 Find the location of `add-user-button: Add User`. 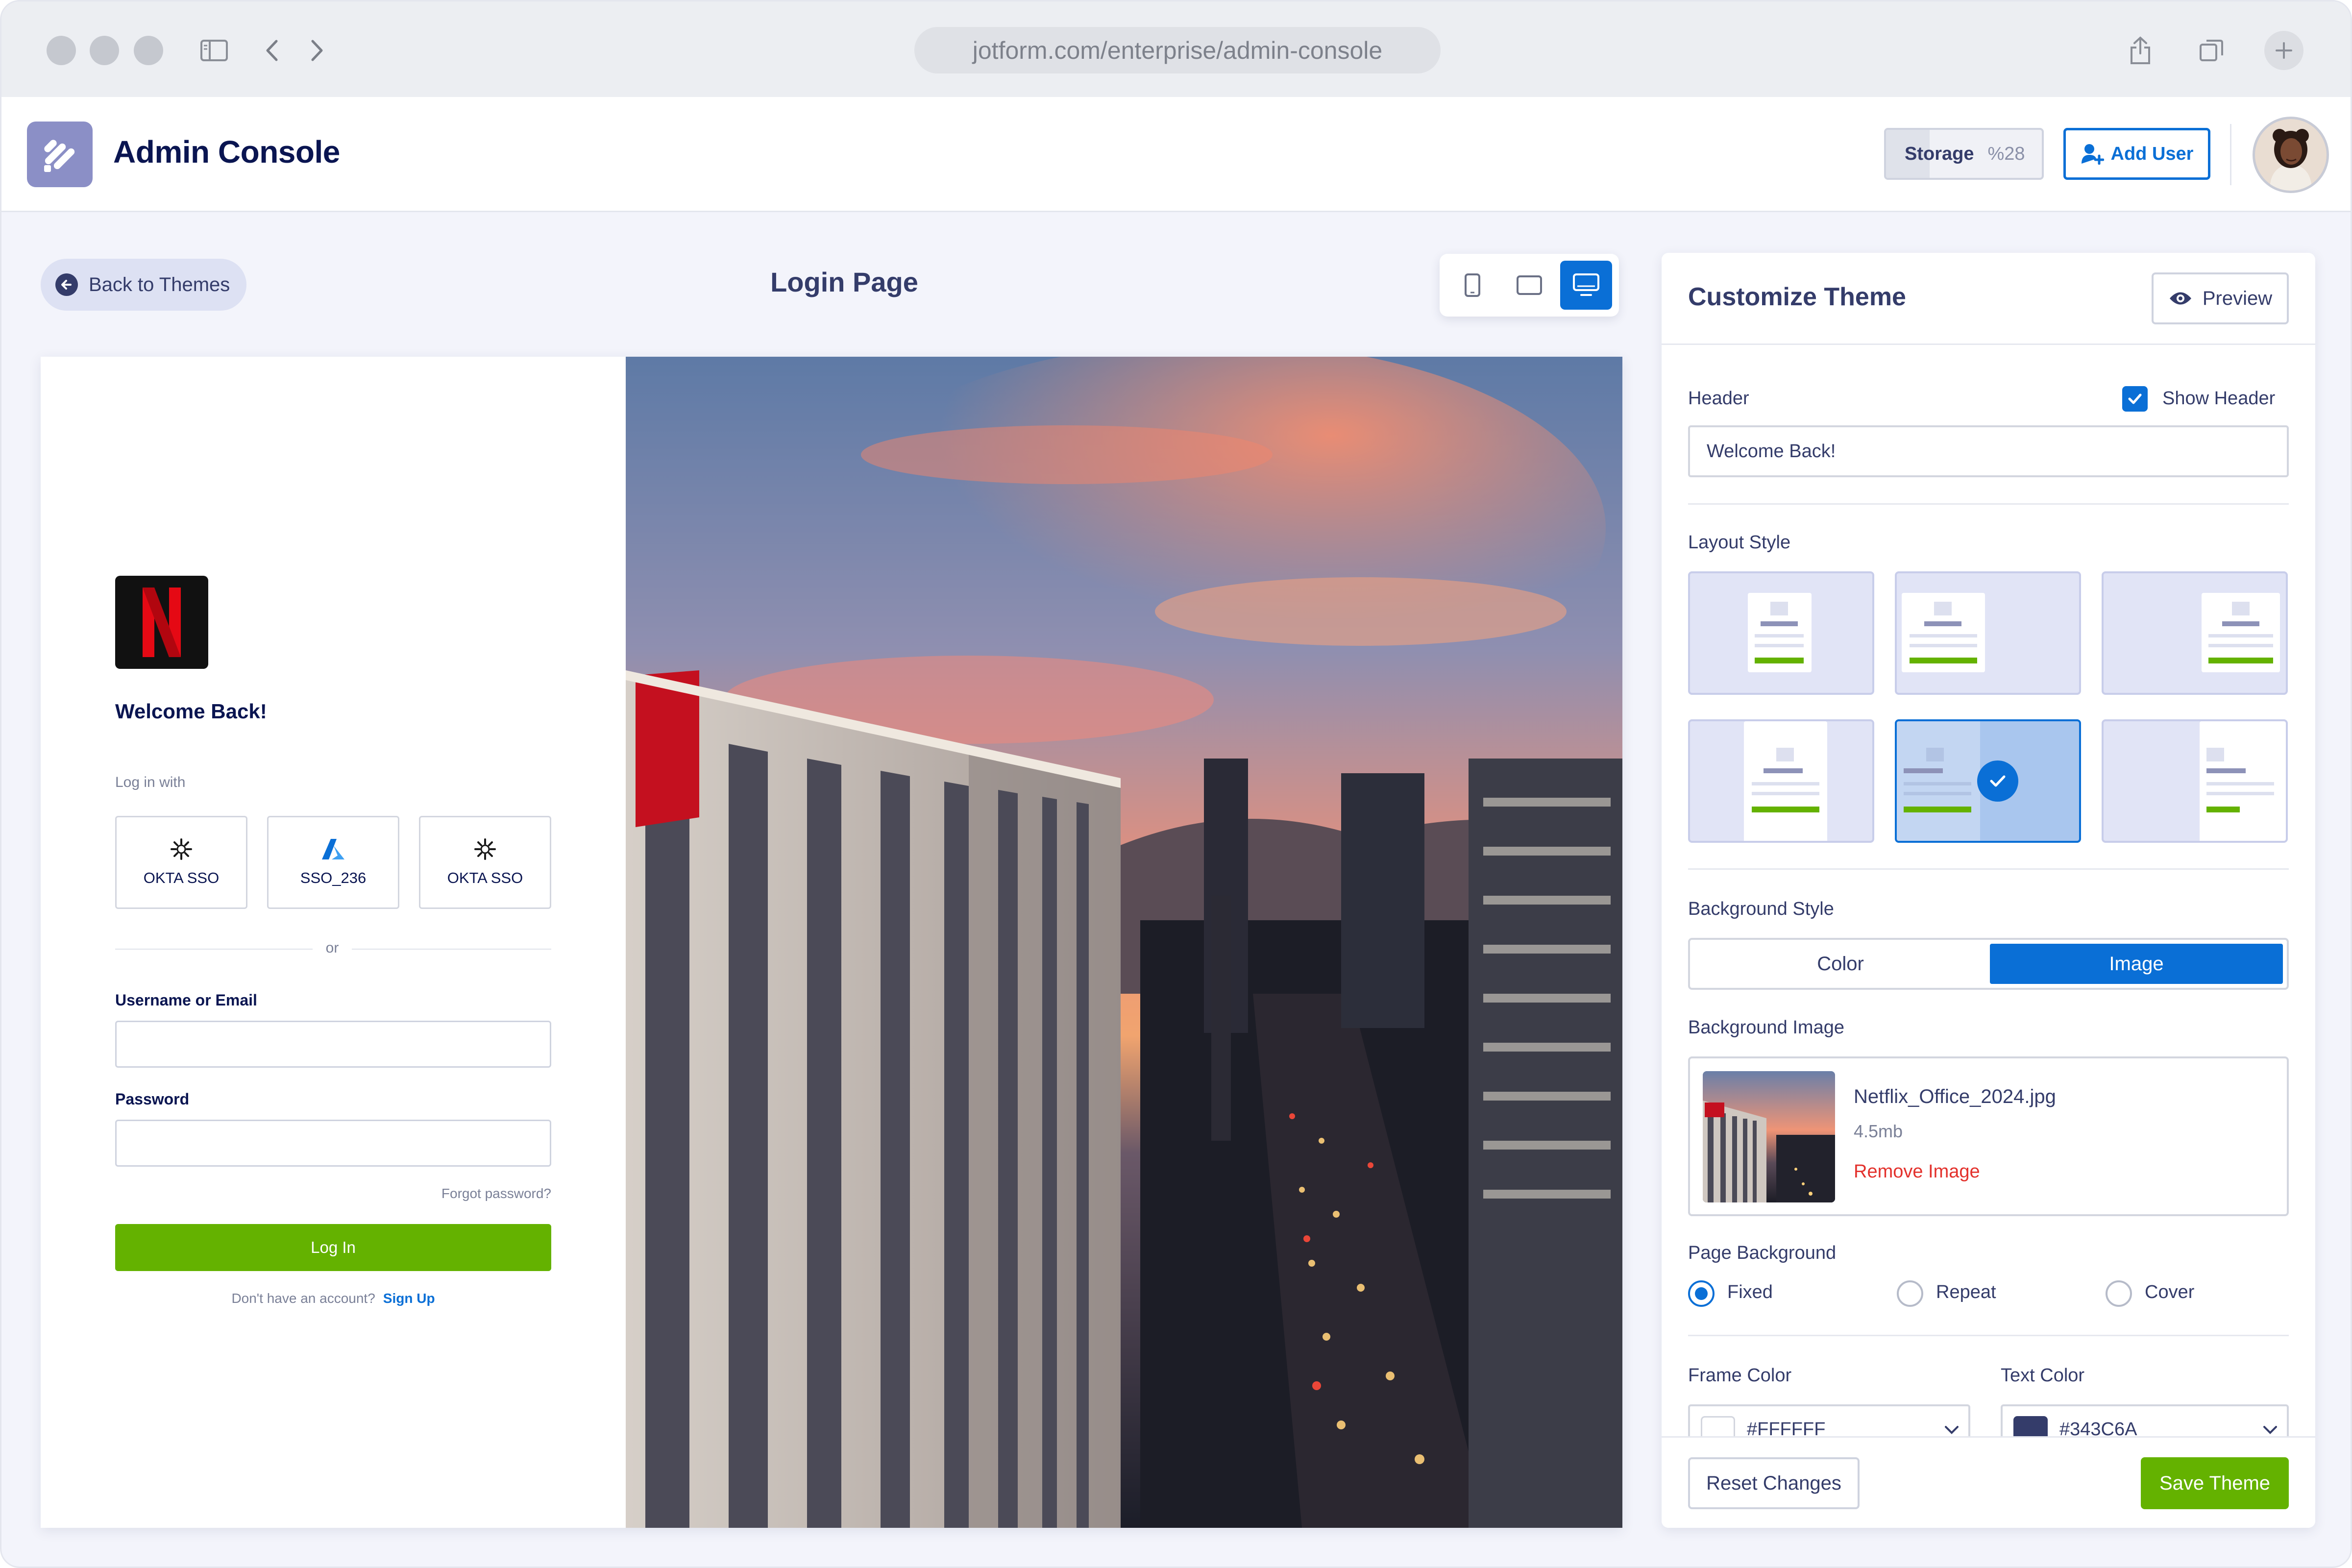

add-user-button: Add User is located at coordinates (2136, 154).